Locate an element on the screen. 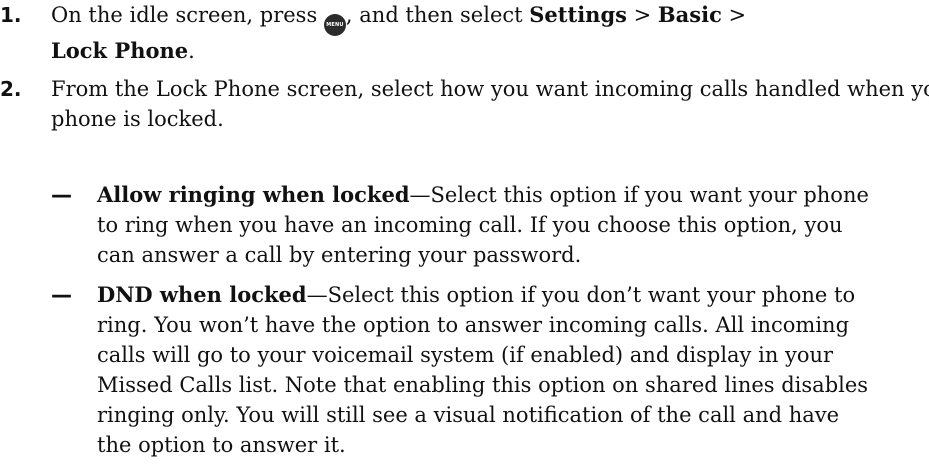 Image resolution: width=929 pixels, height=470 pixels. step-text: , and then select is located at coordinates (437, 15).